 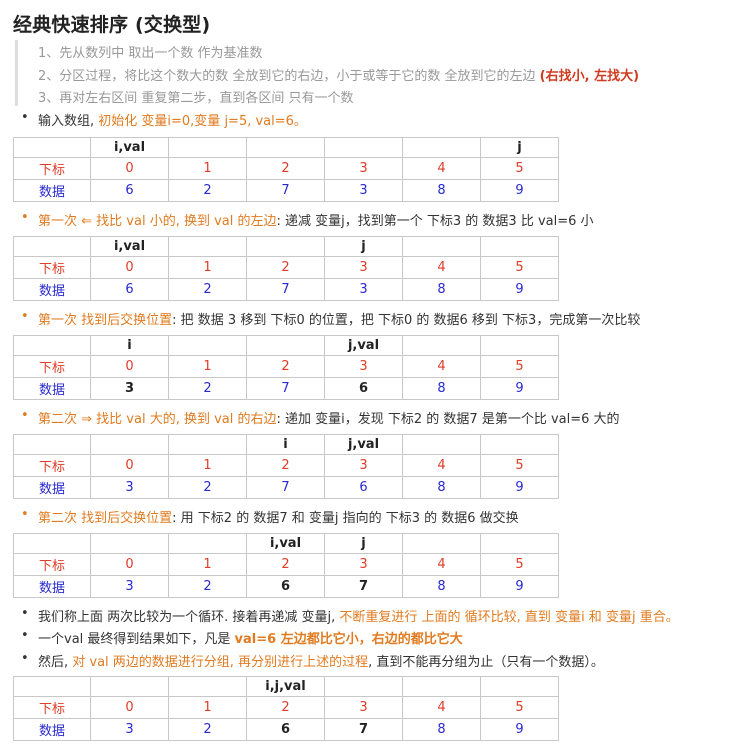 I want to click on pointer-cell: j, so click(x=363, y=543).